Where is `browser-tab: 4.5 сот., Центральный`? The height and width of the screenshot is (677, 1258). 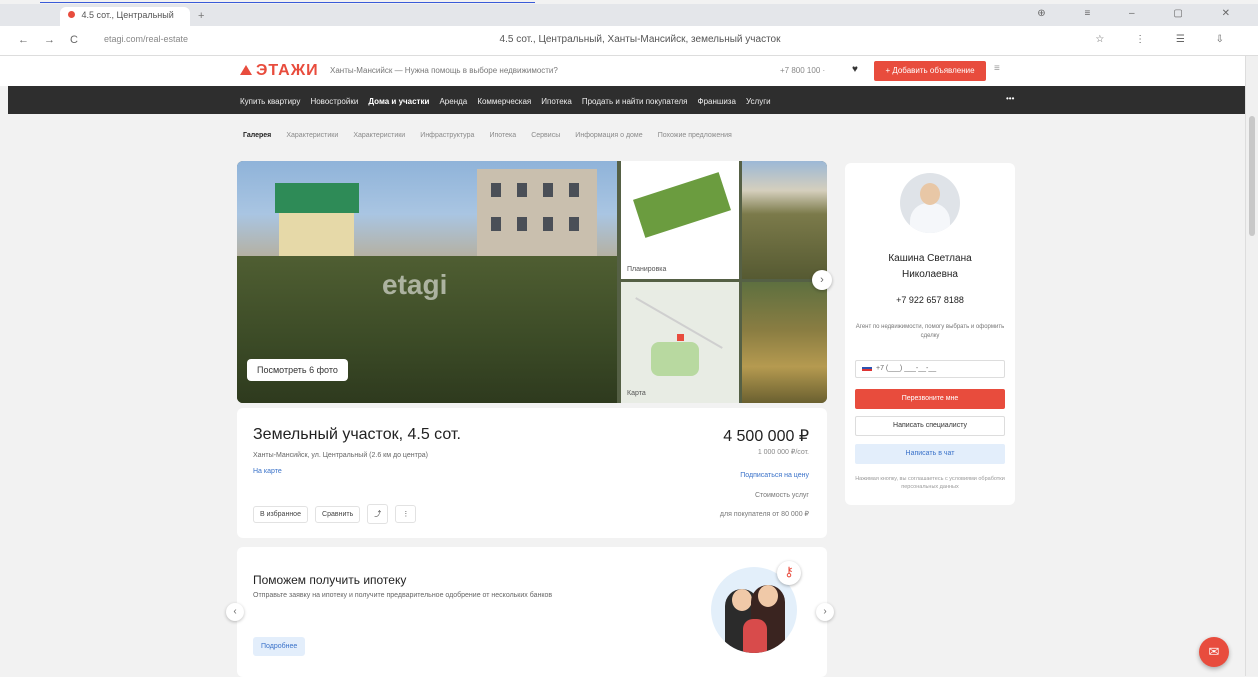
browser-tab: 4.5 сот., Центральный is located at coordinates (125, 16).